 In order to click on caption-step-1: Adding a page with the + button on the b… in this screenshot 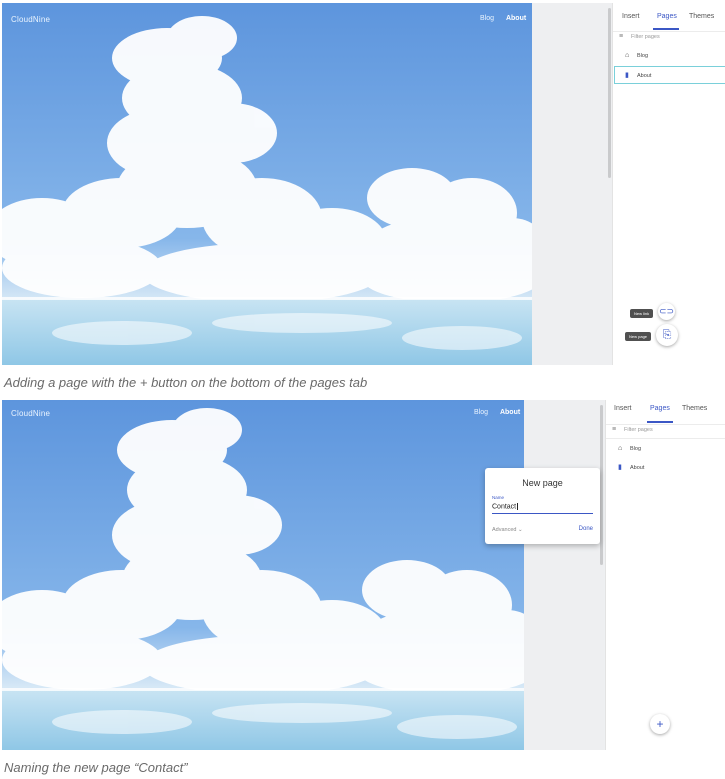, I will do `click(186, 382)`.